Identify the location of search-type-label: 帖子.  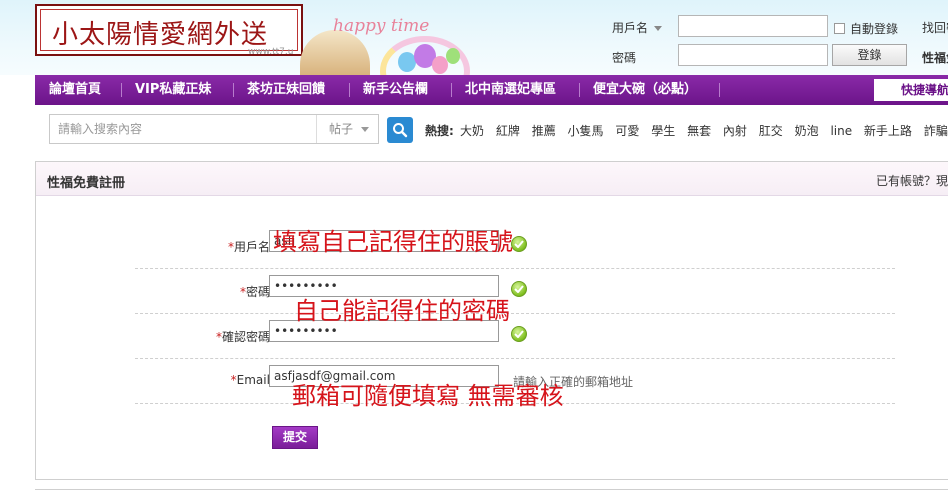
(341, 129).